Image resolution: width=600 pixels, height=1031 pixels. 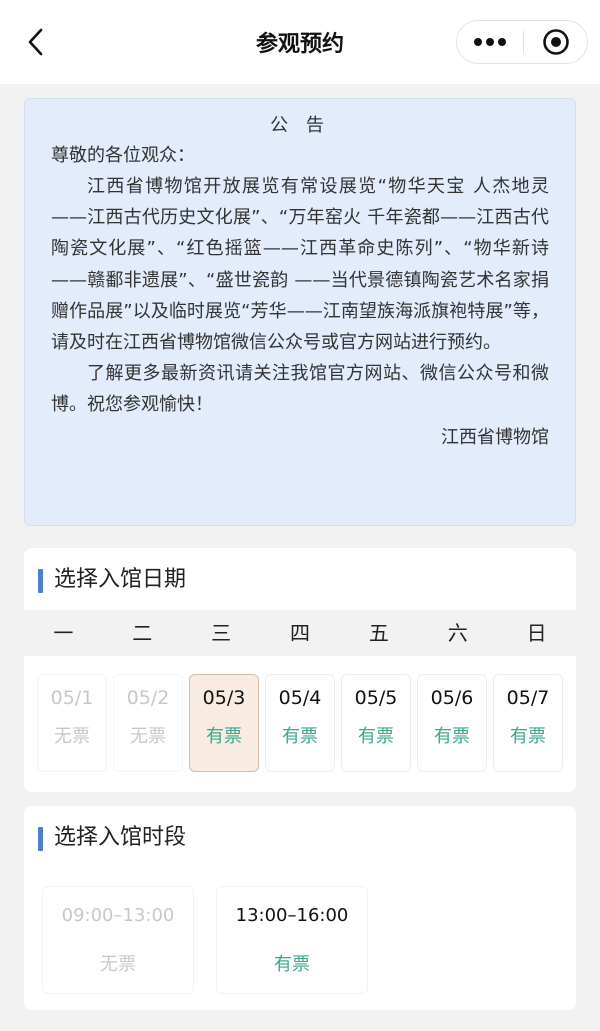 I want to click on weekday-label: 一, so click(x=63, y=633).